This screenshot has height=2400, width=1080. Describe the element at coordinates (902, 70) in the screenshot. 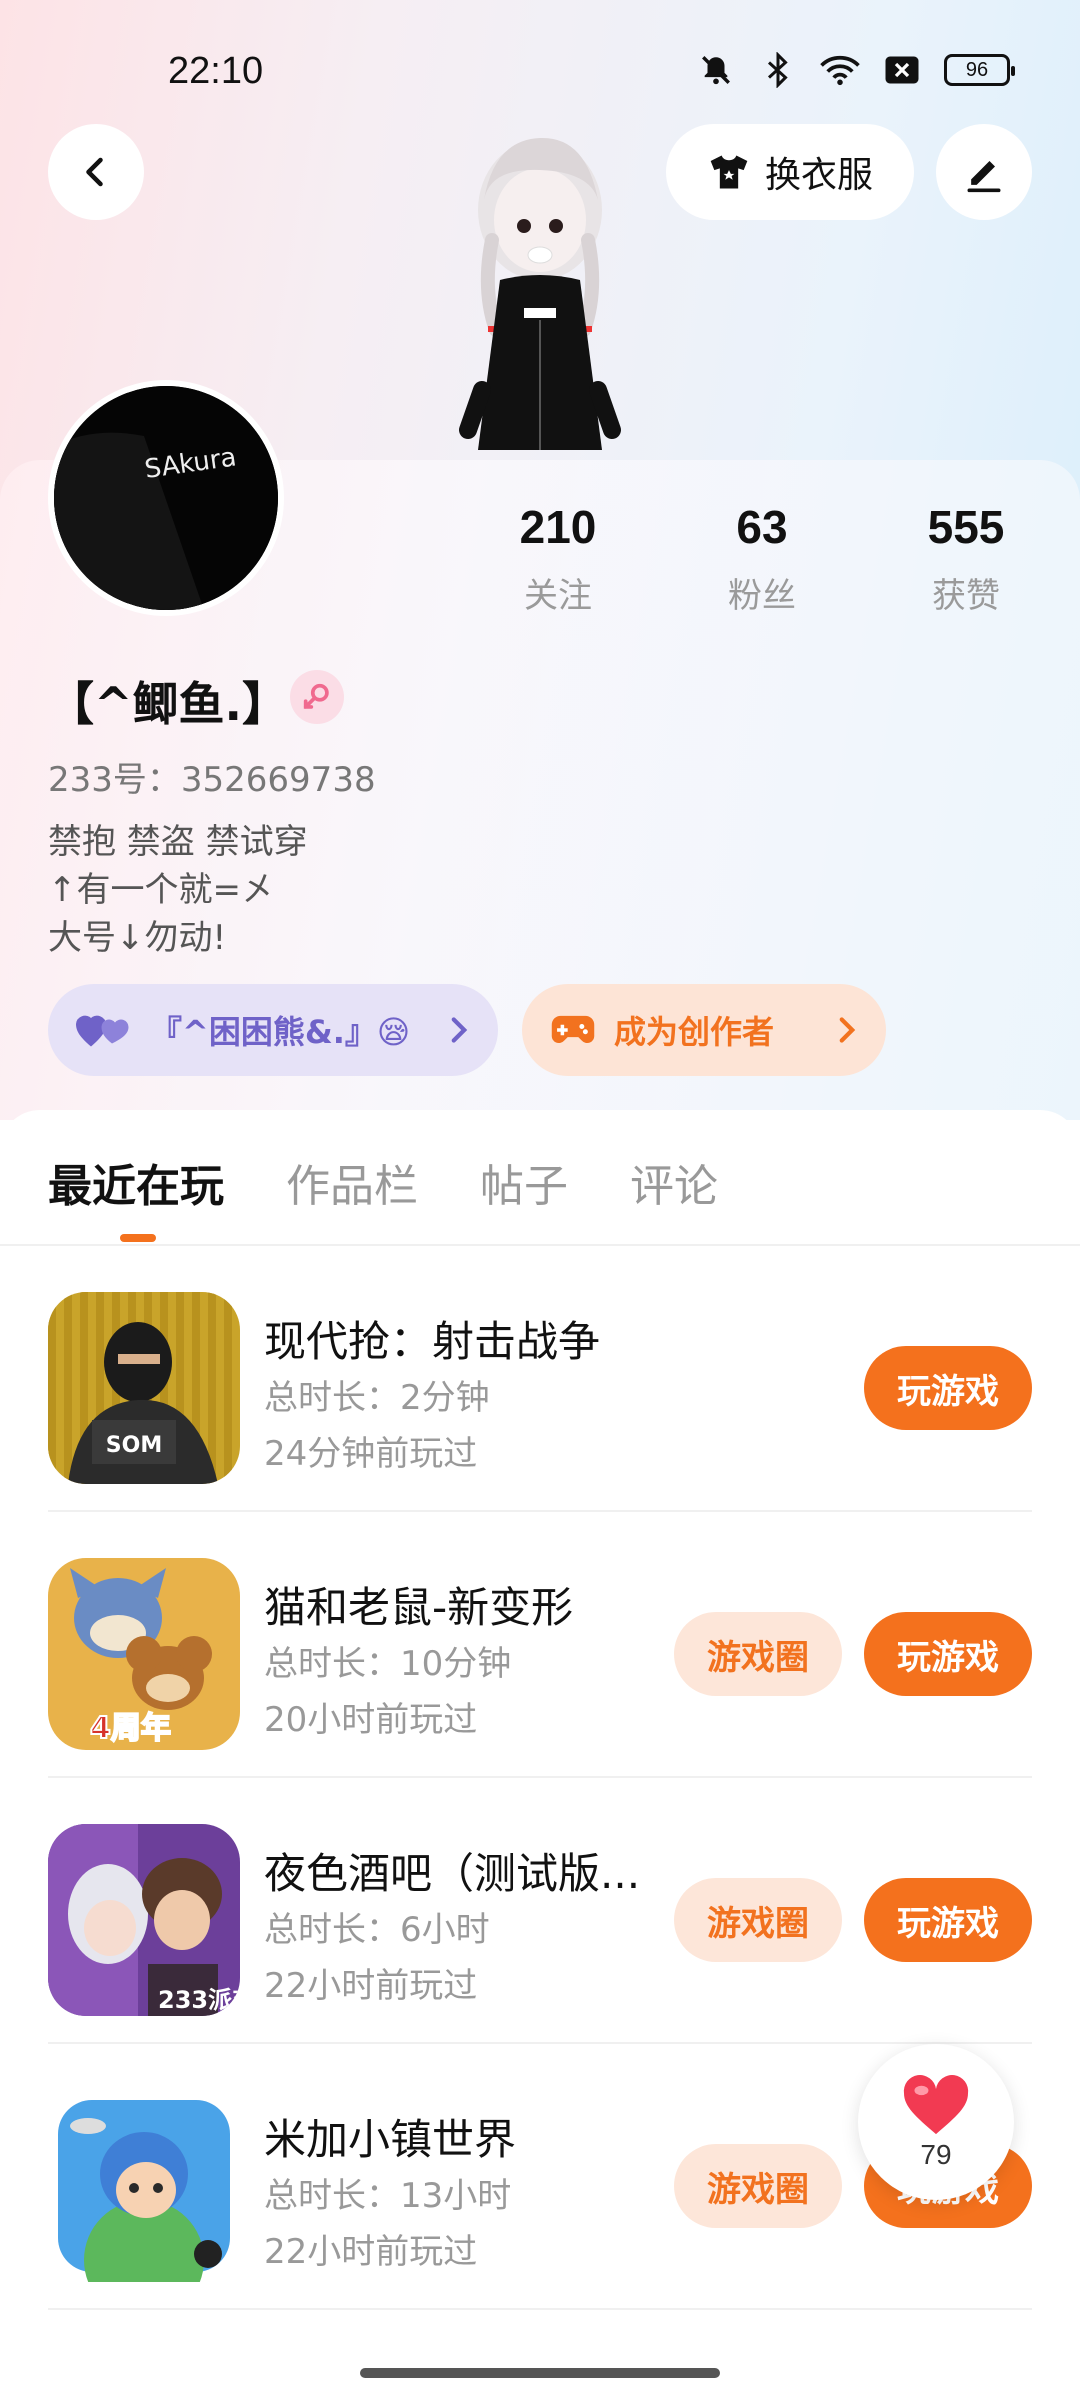

I see `sim-off-icon` at that location.